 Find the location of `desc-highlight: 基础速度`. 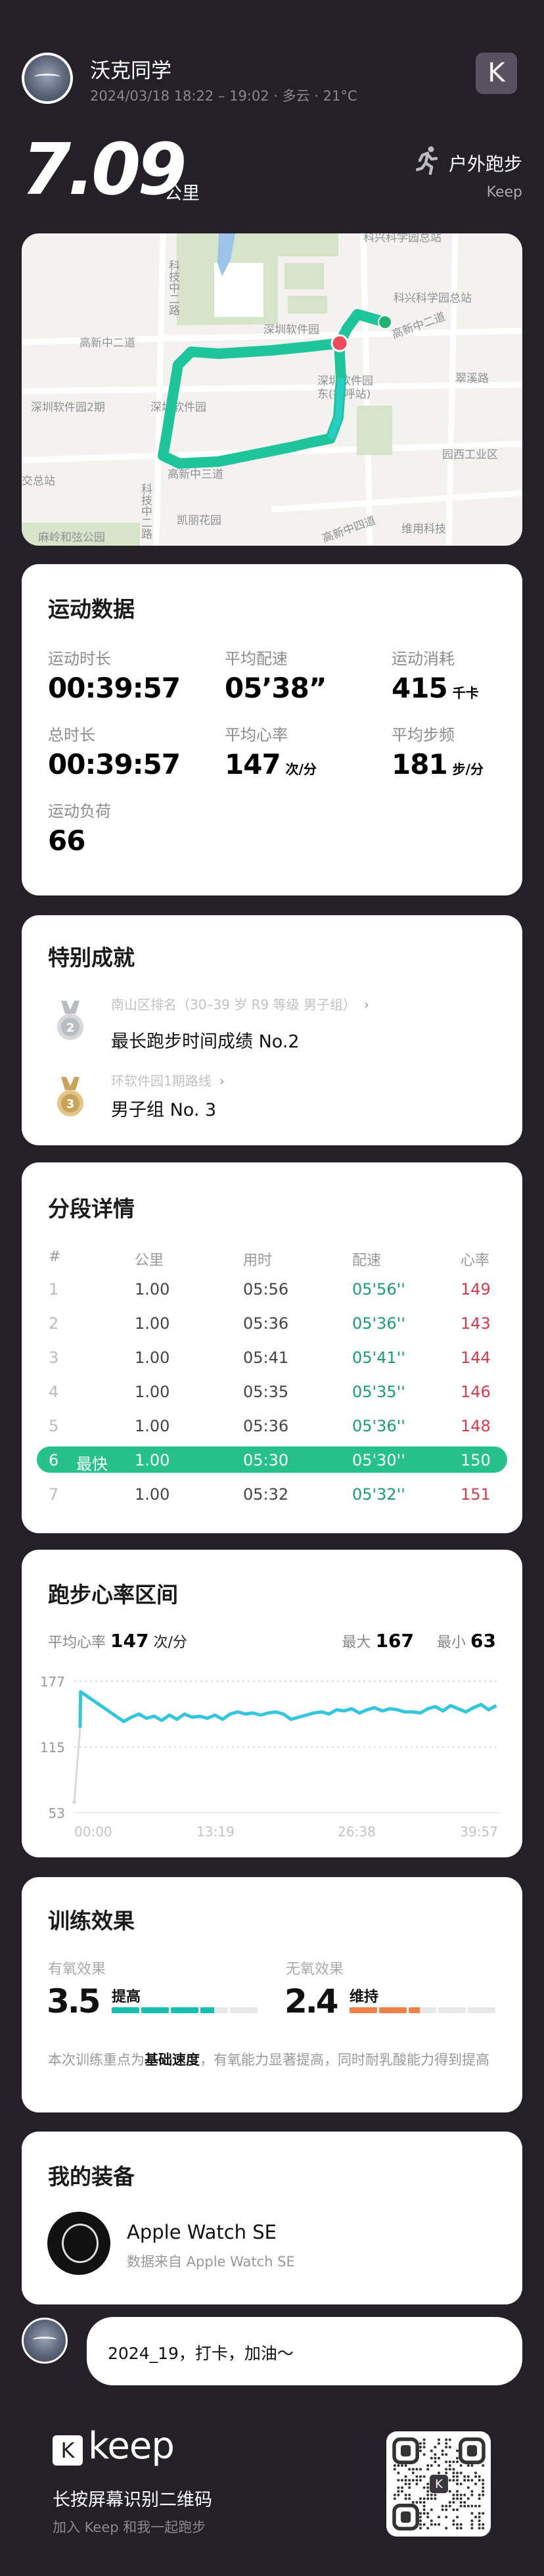

desc-highlight: 基础速度 is located at coordinates (172, 2060).